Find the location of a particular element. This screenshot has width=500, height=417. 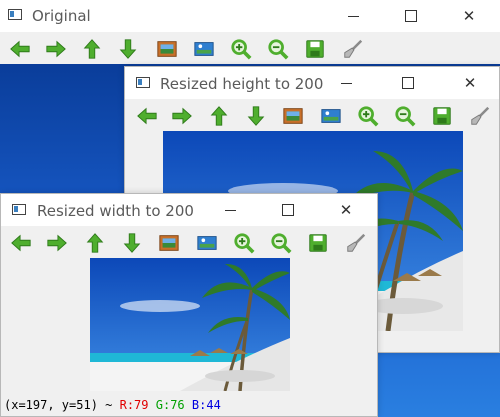

original-toolbar is located at coordinates (250, 49).